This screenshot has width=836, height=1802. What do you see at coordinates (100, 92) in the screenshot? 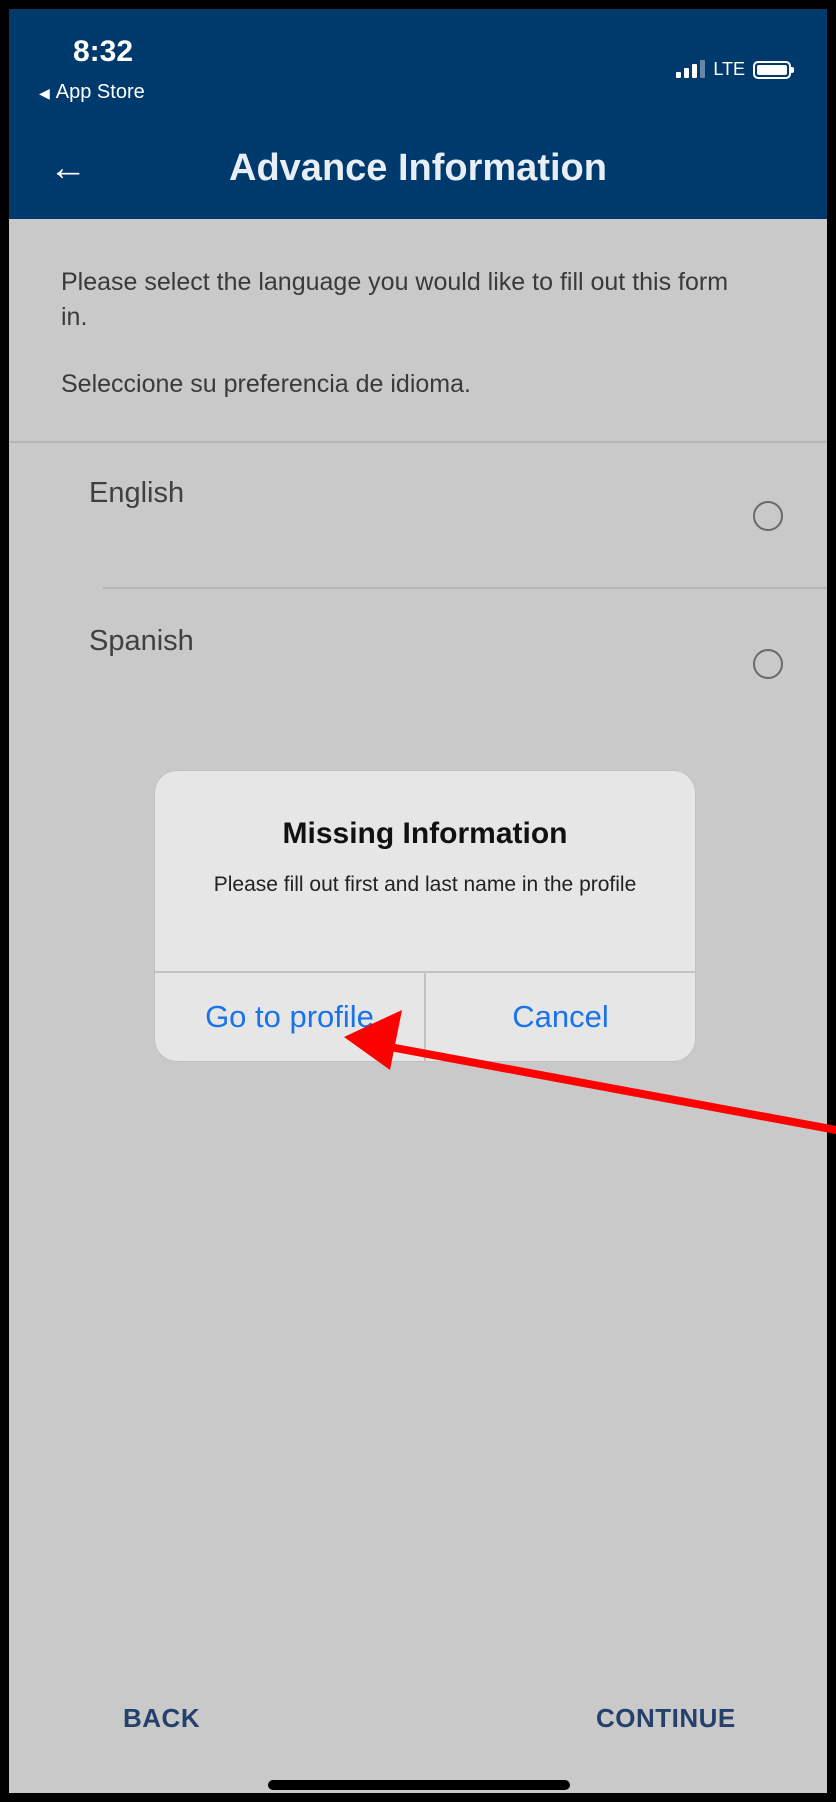
I see `status-back-label: App Store` at bounding box center [100, 92].